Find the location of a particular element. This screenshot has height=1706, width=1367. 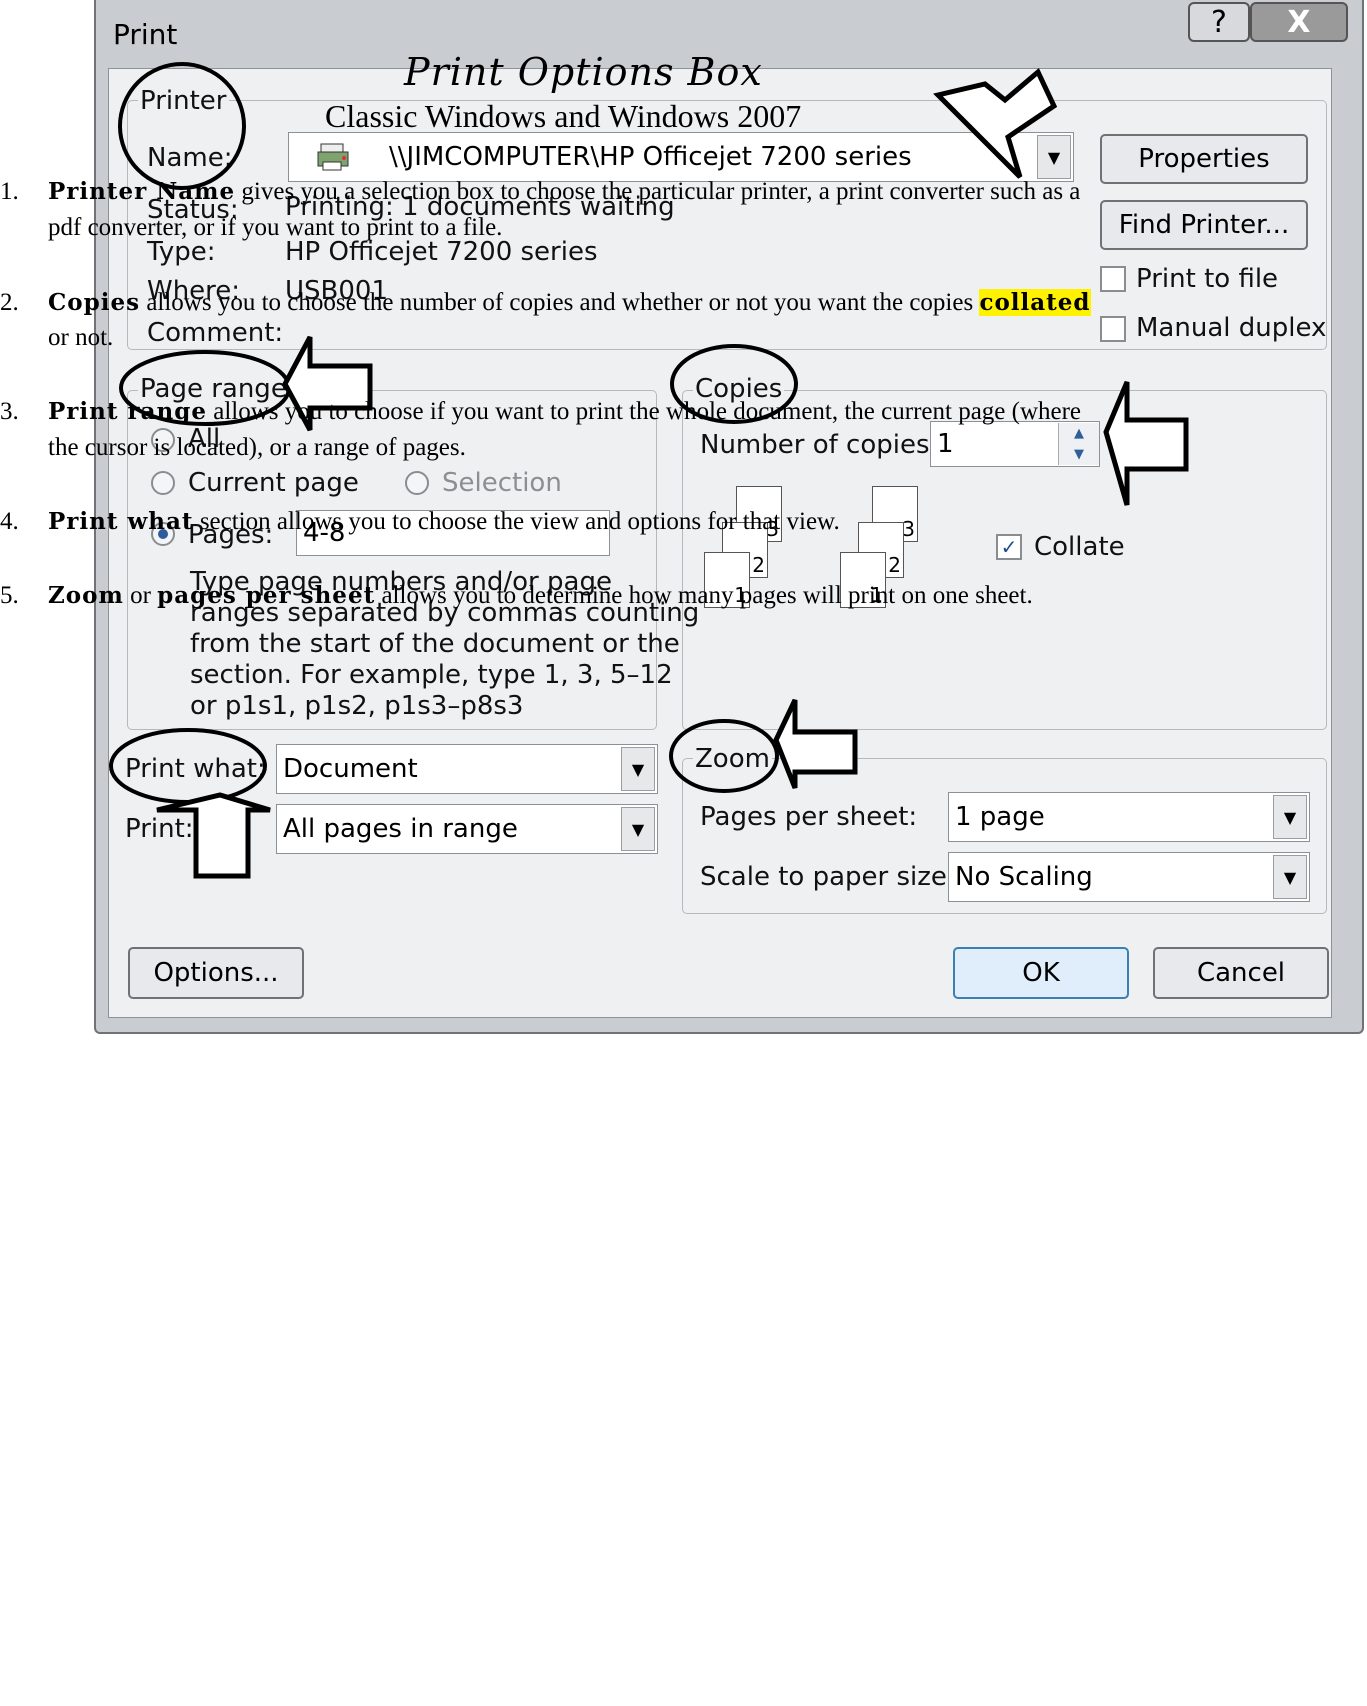

print-what-circle is located at coordinates (188, 766).